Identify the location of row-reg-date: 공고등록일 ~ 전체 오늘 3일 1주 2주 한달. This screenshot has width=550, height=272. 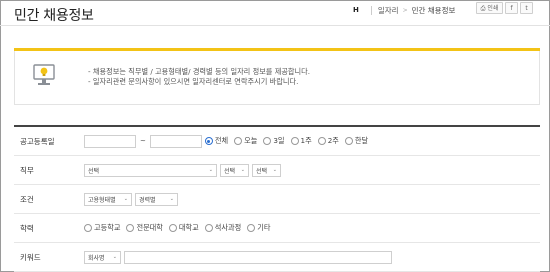
(277, 141).